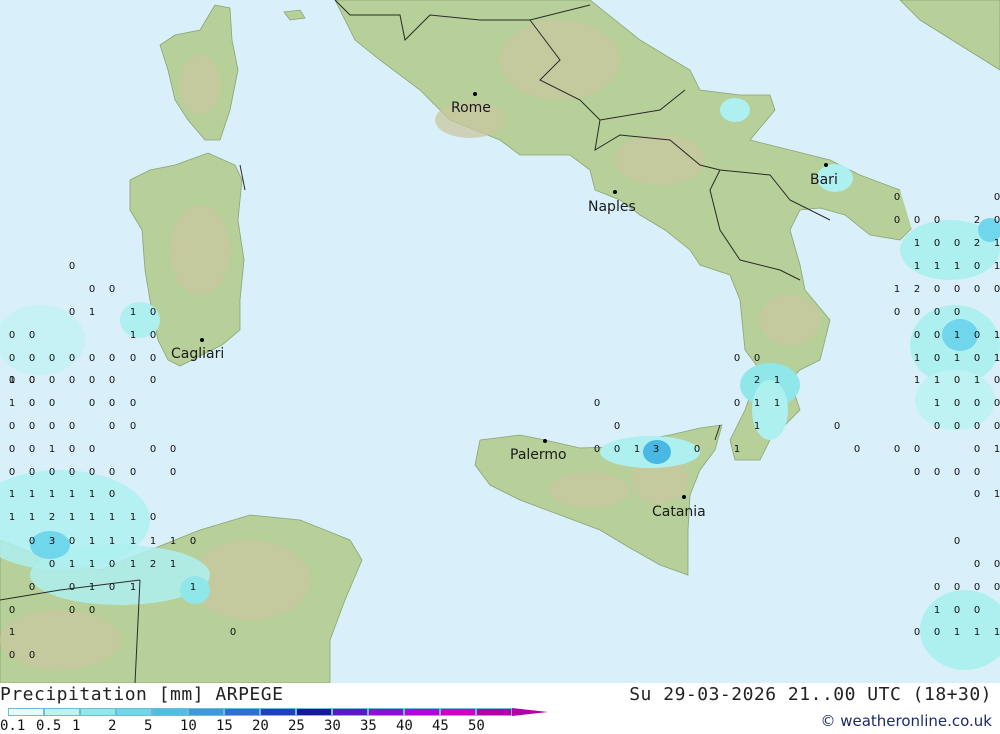 The height and width of the screenshot is (734, 1000). What do you see at coordinates (440, 726) in the screenshot?
I see `legend-label: 45` at bounding box center [440, 726].